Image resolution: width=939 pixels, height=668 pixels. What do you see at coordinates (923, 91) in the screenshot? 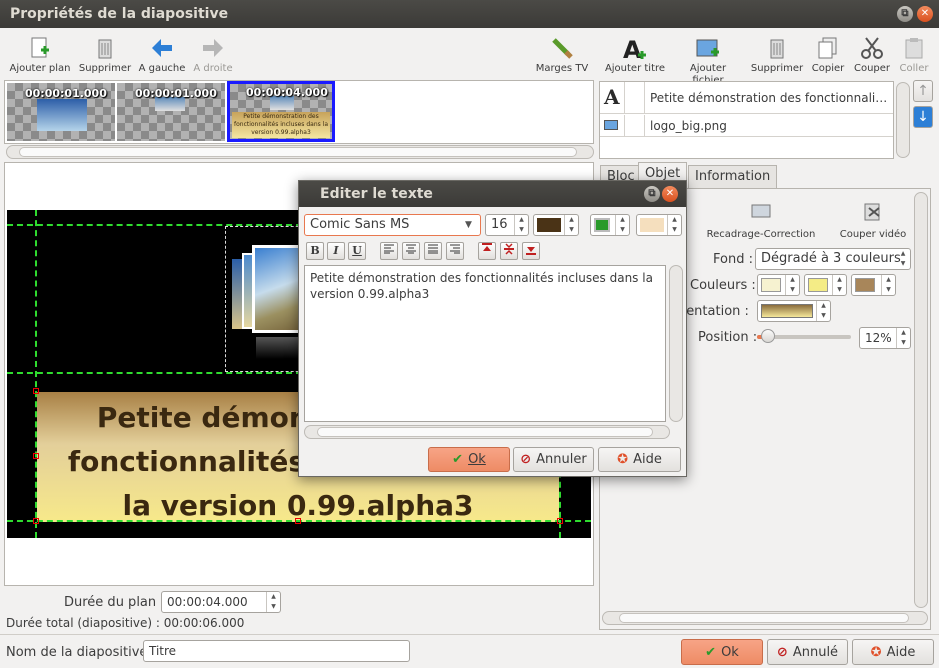
I see `move-up-button: ↑` at bounding box center [923, 91].